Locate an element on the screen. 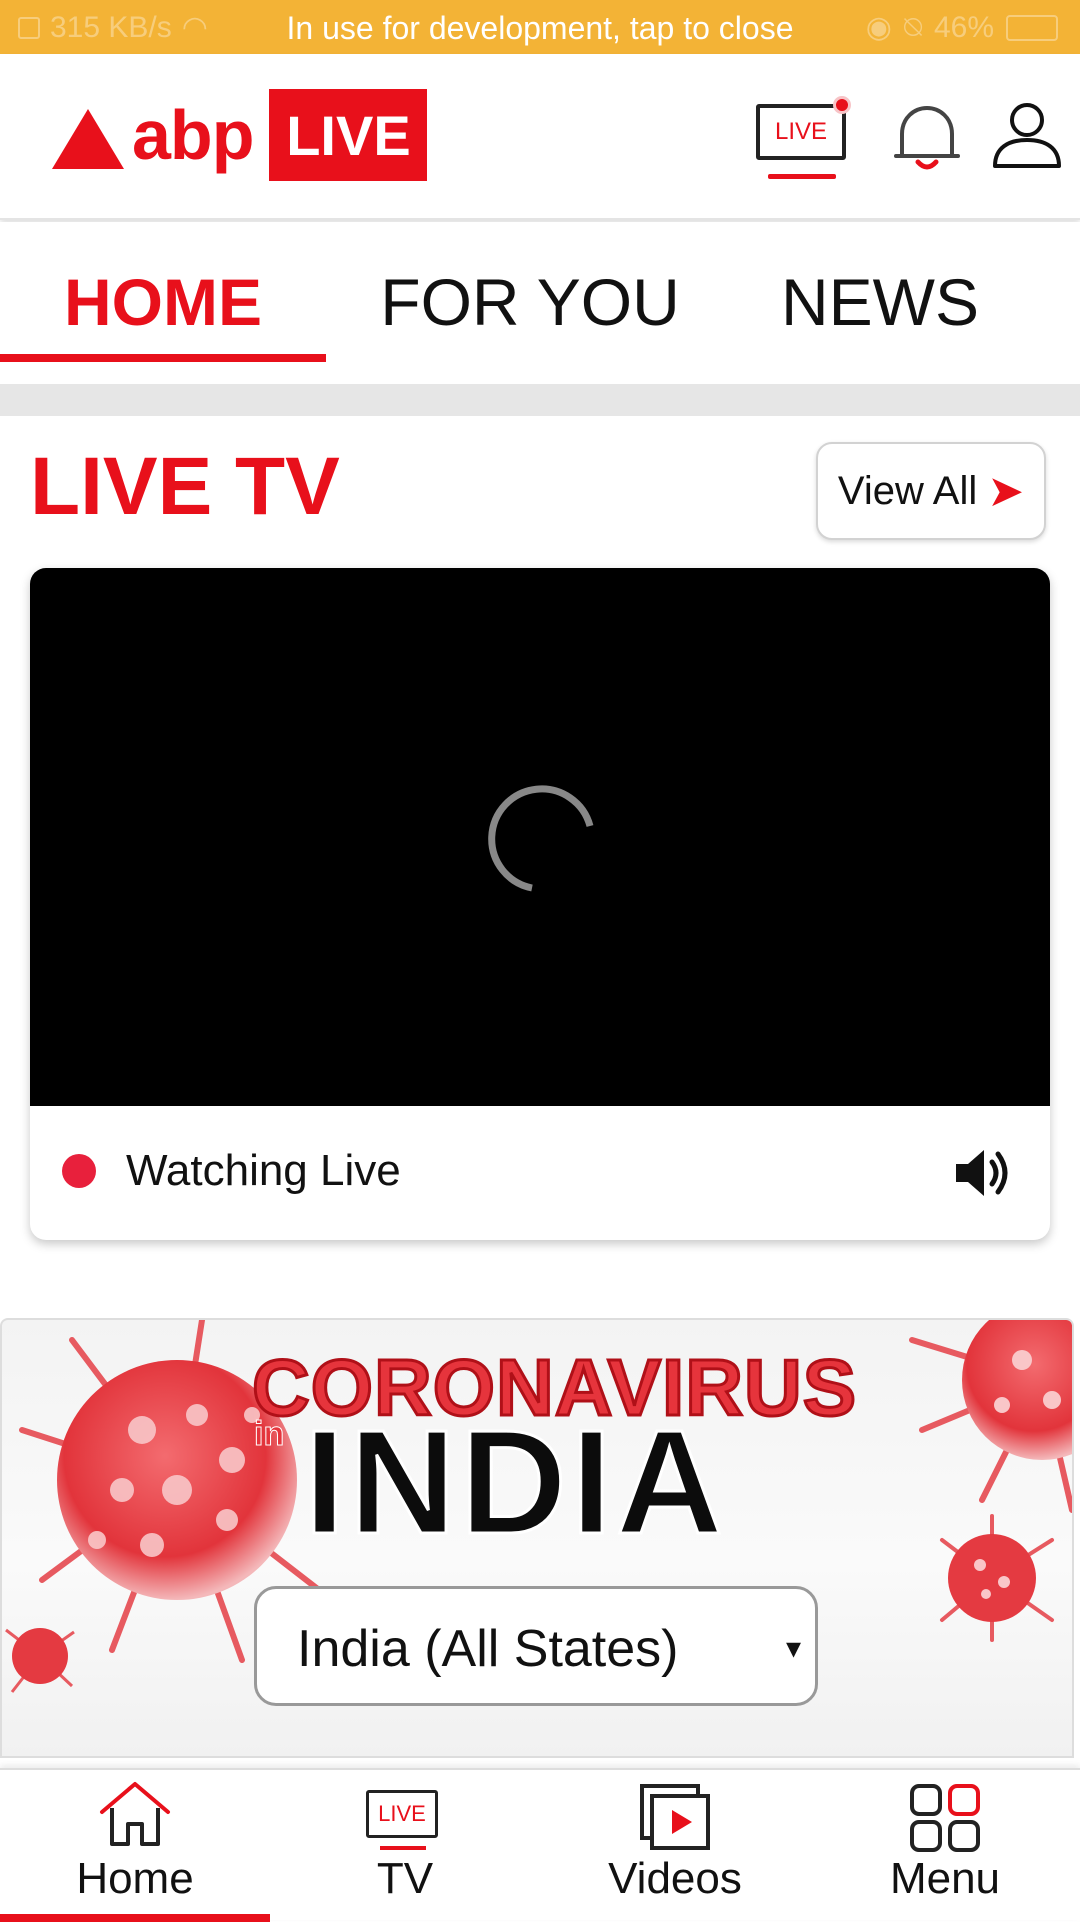 This screenshot has width=1080, height=1922. player-footer: Watching Live is located at coordinates (540, 1173).